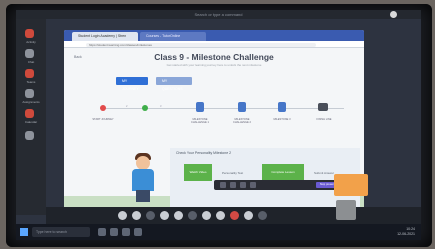  Describe the element at coordinates (173, 36) in the screenshot. I see `tab-courses: Courses - TutorOnline` at that location.